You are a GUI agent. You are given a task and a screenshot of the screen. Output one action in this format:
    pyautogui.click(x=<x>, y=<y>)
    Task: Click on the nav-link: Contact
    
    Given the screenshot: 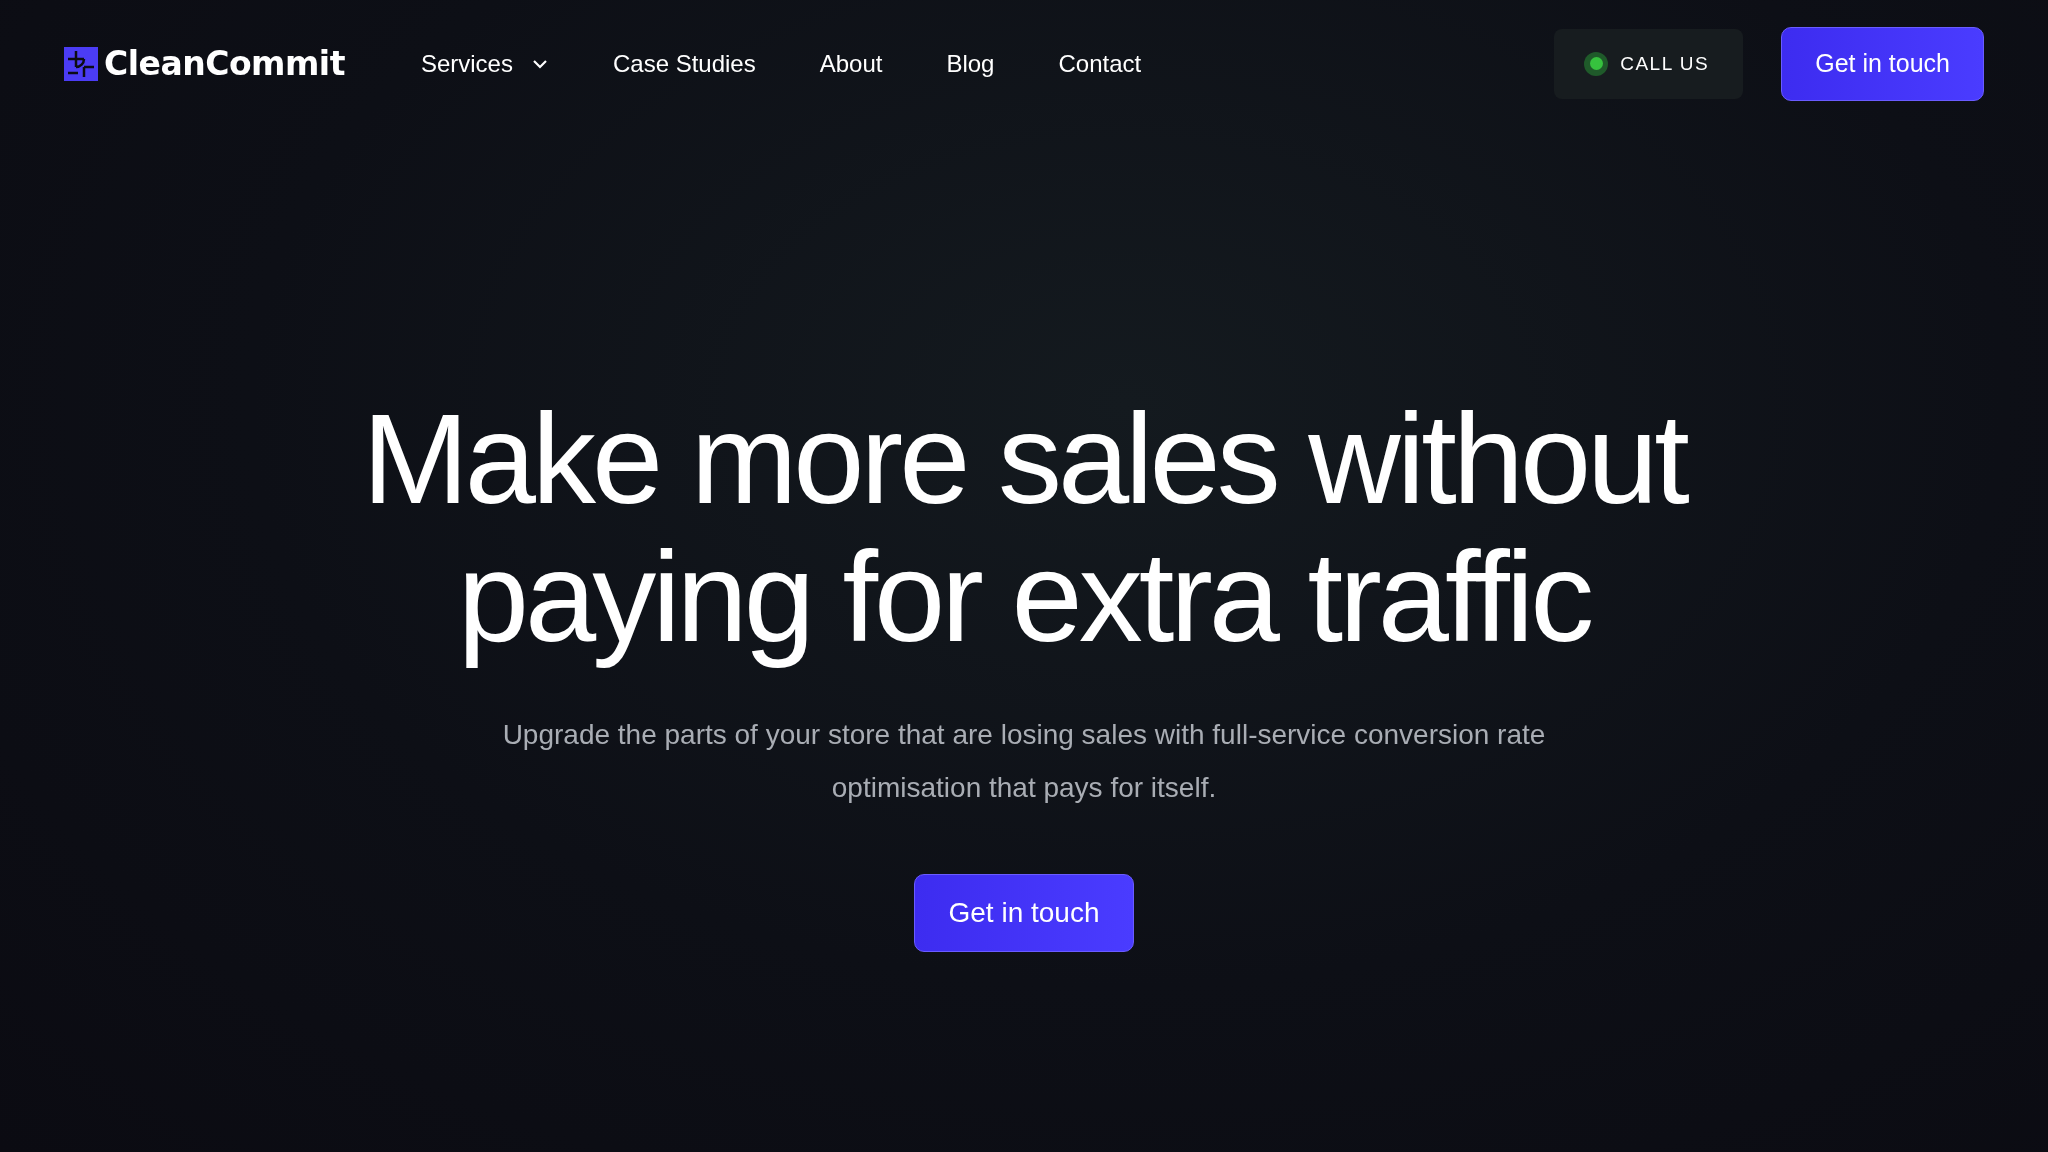 What is the action you would take?
    pyautogui.click(x=1100, y=63)
    